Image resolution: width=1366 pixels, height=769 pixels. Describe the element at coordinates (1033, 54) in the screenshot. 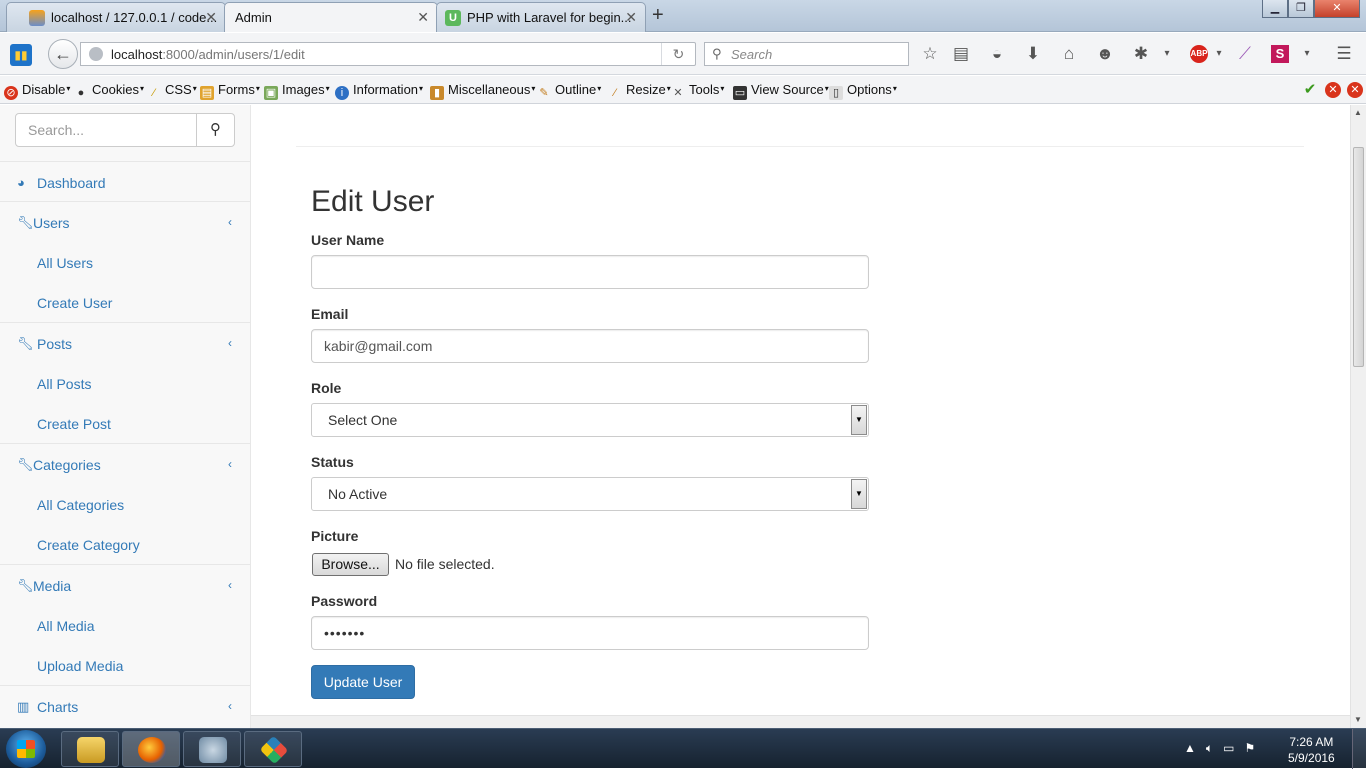

I see `download-icon: ⬇` at that location.